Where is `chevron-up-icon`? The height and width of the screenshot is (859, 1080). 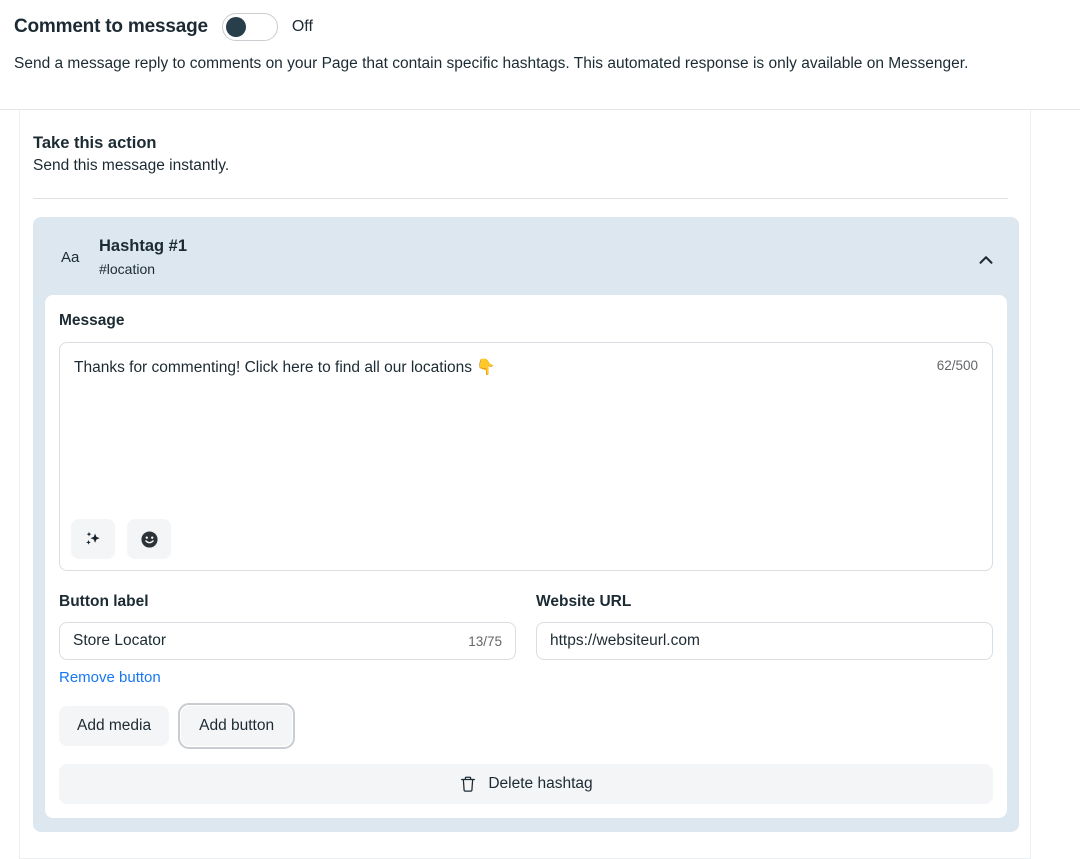 chevron-up-icon is located at coordinates (986, 260).